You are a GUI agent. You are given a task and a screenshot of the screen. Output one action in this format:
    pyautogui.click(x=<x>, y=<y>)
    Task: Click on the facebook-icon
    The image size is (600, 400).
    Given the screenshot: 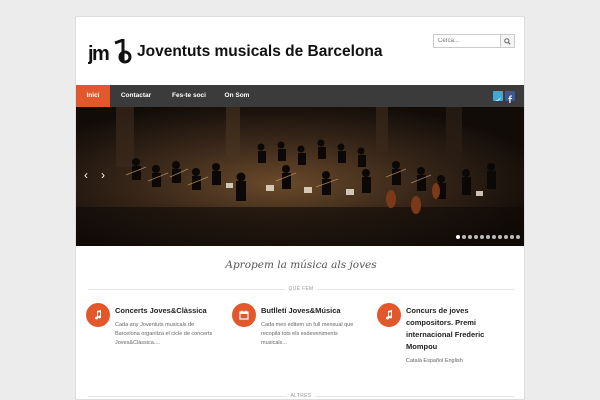 What is the action you would take?
    pyautogui.click(x=510, y=97)
    